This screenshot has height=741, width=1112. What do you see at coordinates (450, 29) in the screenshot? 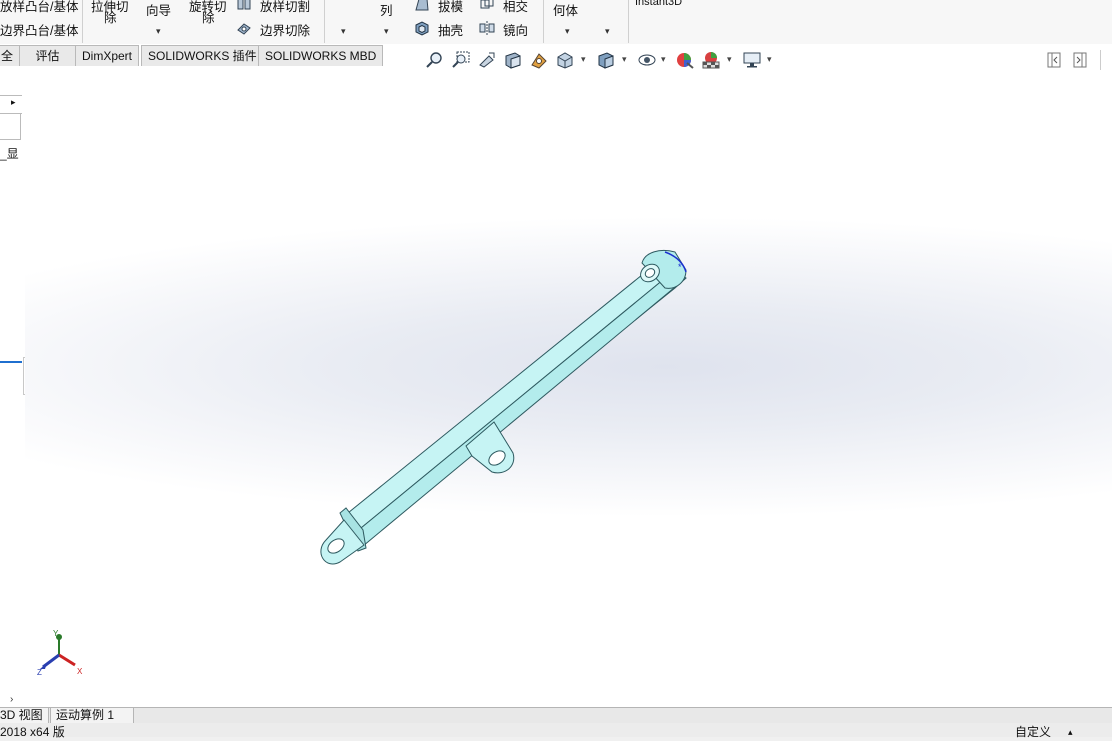
I see `shell-button: 抽壳` at bounding box center [450, 29].